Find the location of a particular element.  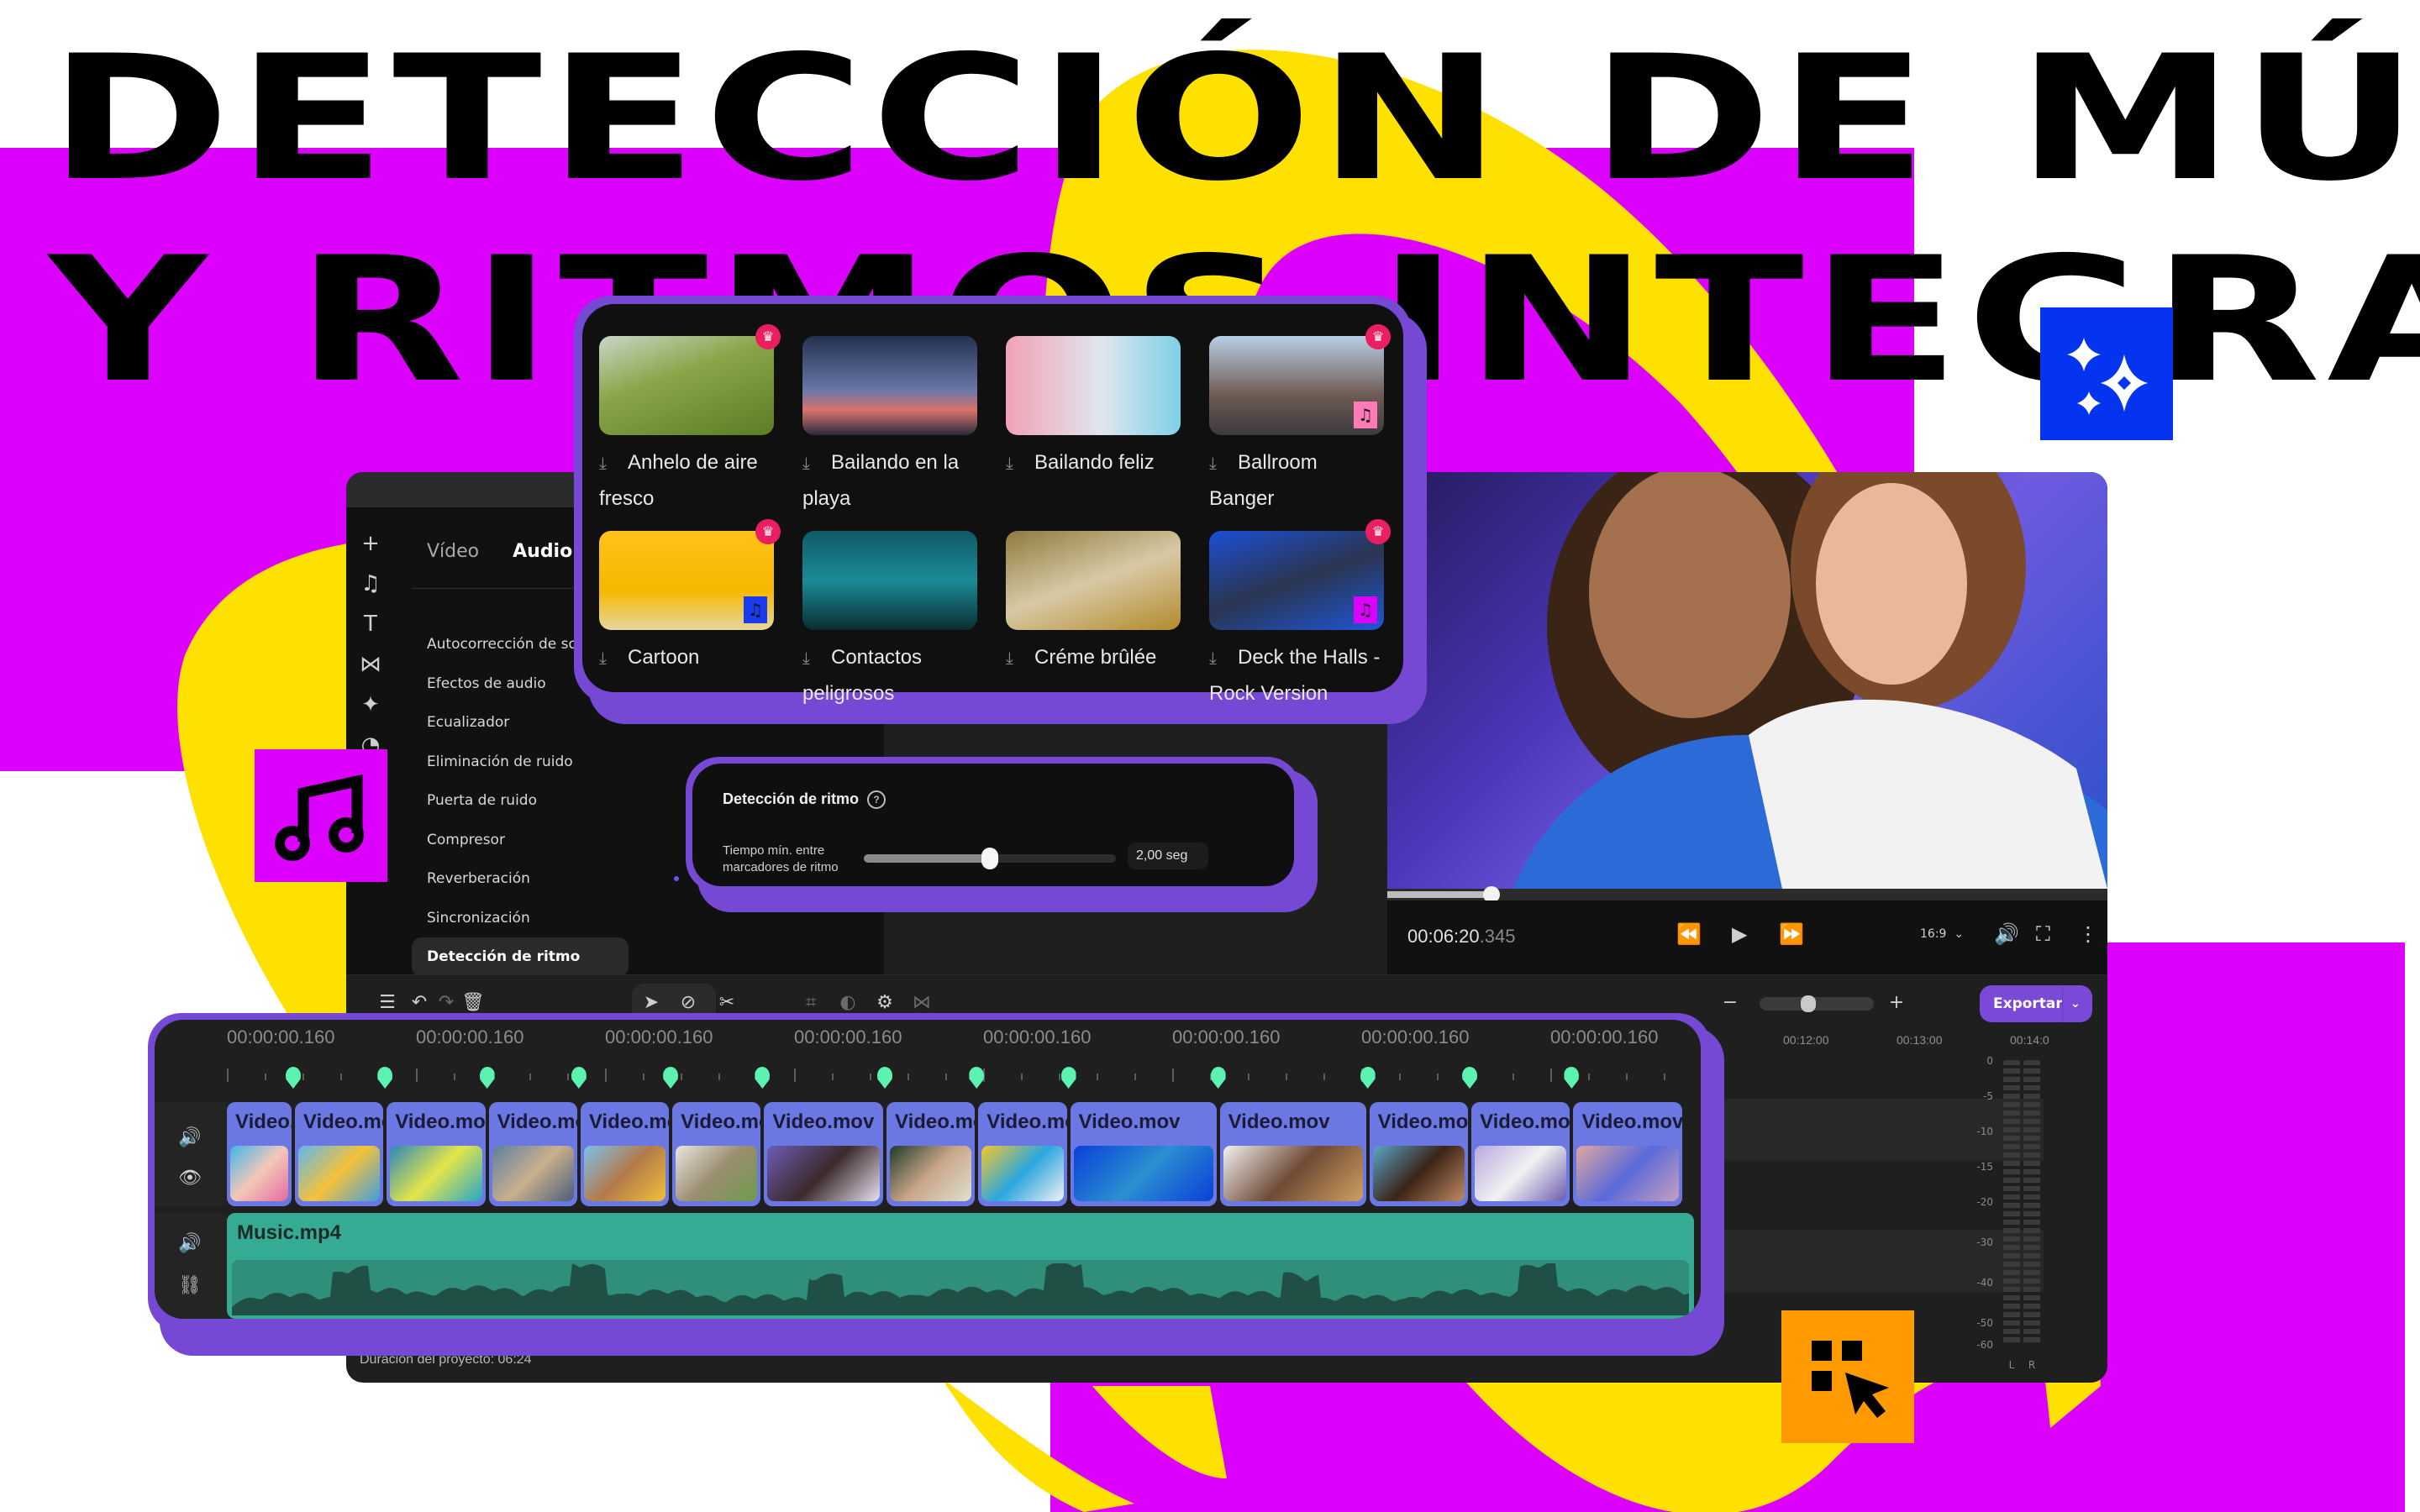

playback-scrubber is located at coordinates (1747, 894).